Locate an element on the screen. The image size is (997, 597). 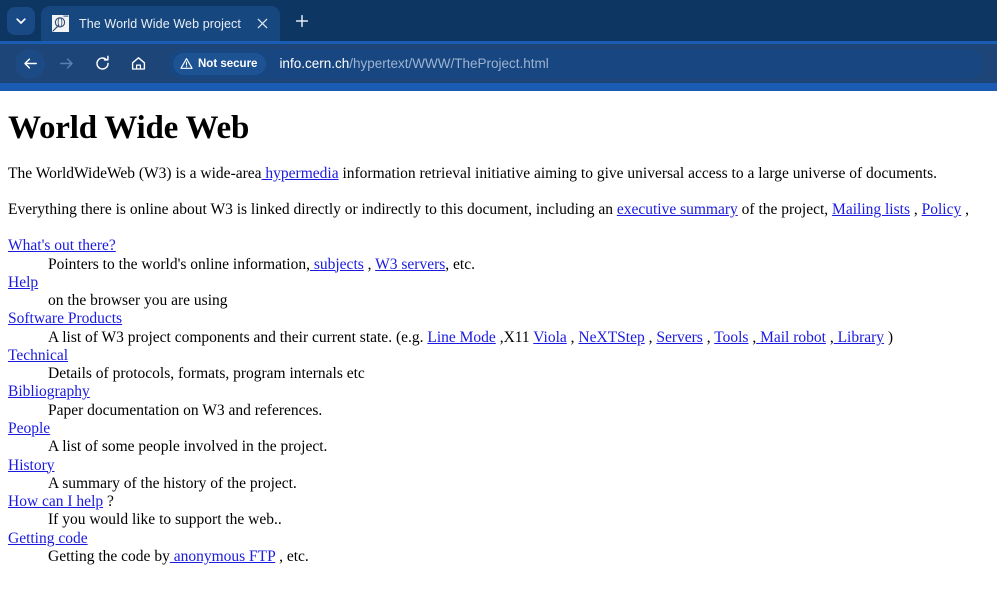
entry-0-term-link-0: What's out there? is located at coordinates (62, 245).